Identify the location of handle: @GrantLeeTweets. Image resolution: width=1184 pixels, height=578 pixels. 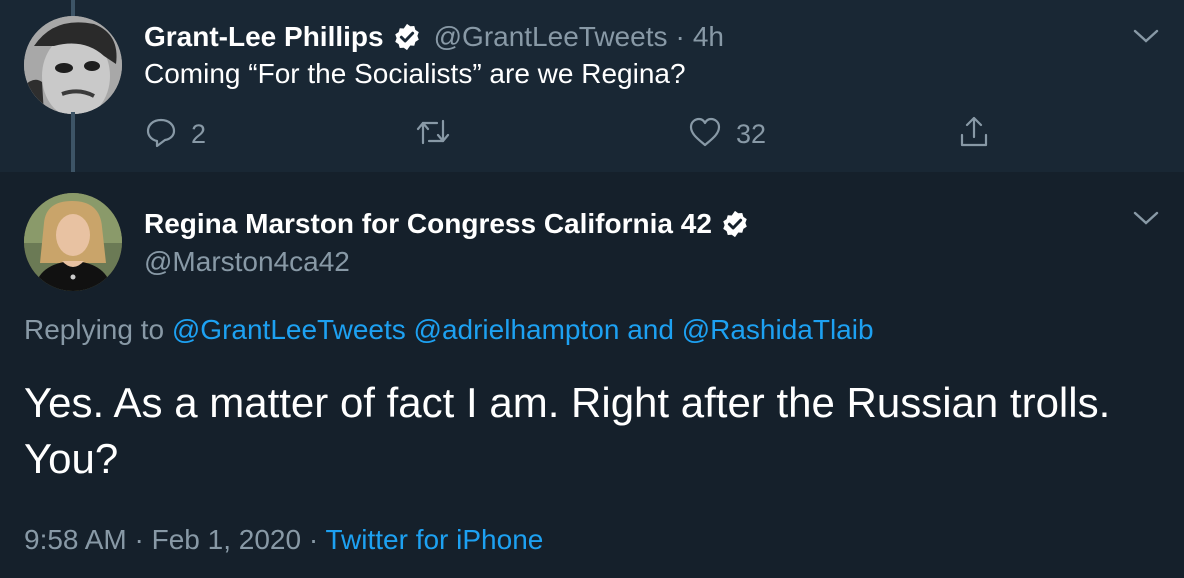
(551, 37).